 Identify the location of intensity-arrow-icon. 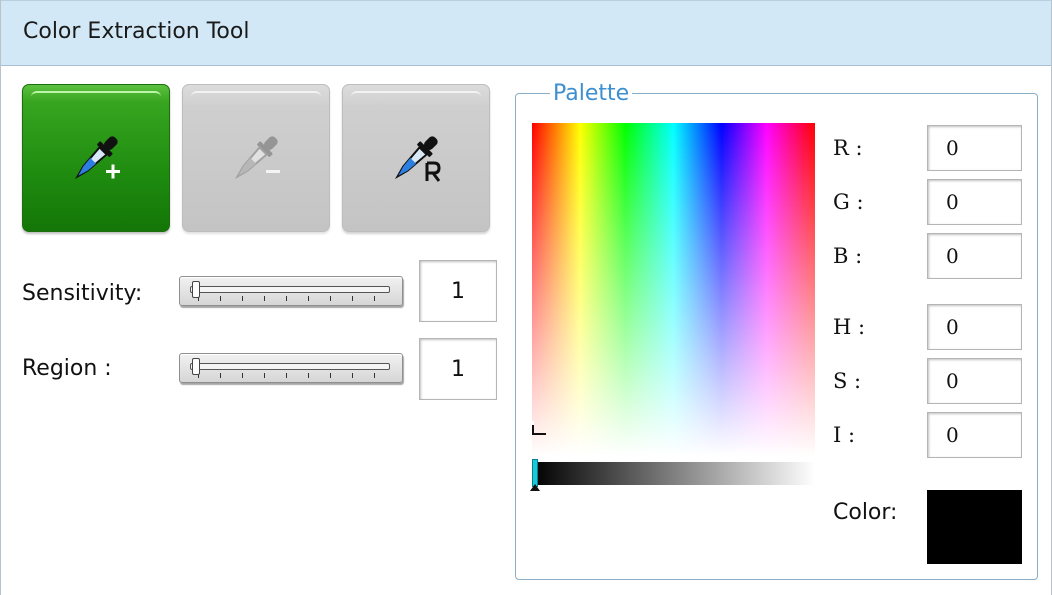
(535, 487).